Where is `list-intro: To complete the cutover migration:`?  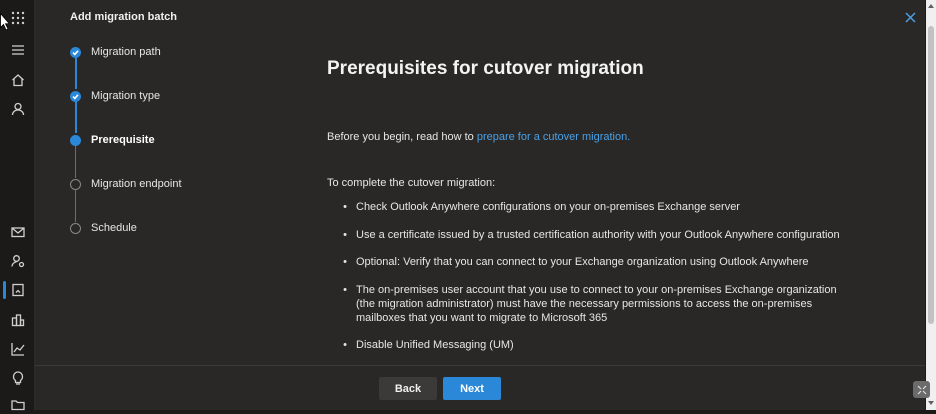
list-intro: To complete the cutover migration: is located at coordinates (411, 183).